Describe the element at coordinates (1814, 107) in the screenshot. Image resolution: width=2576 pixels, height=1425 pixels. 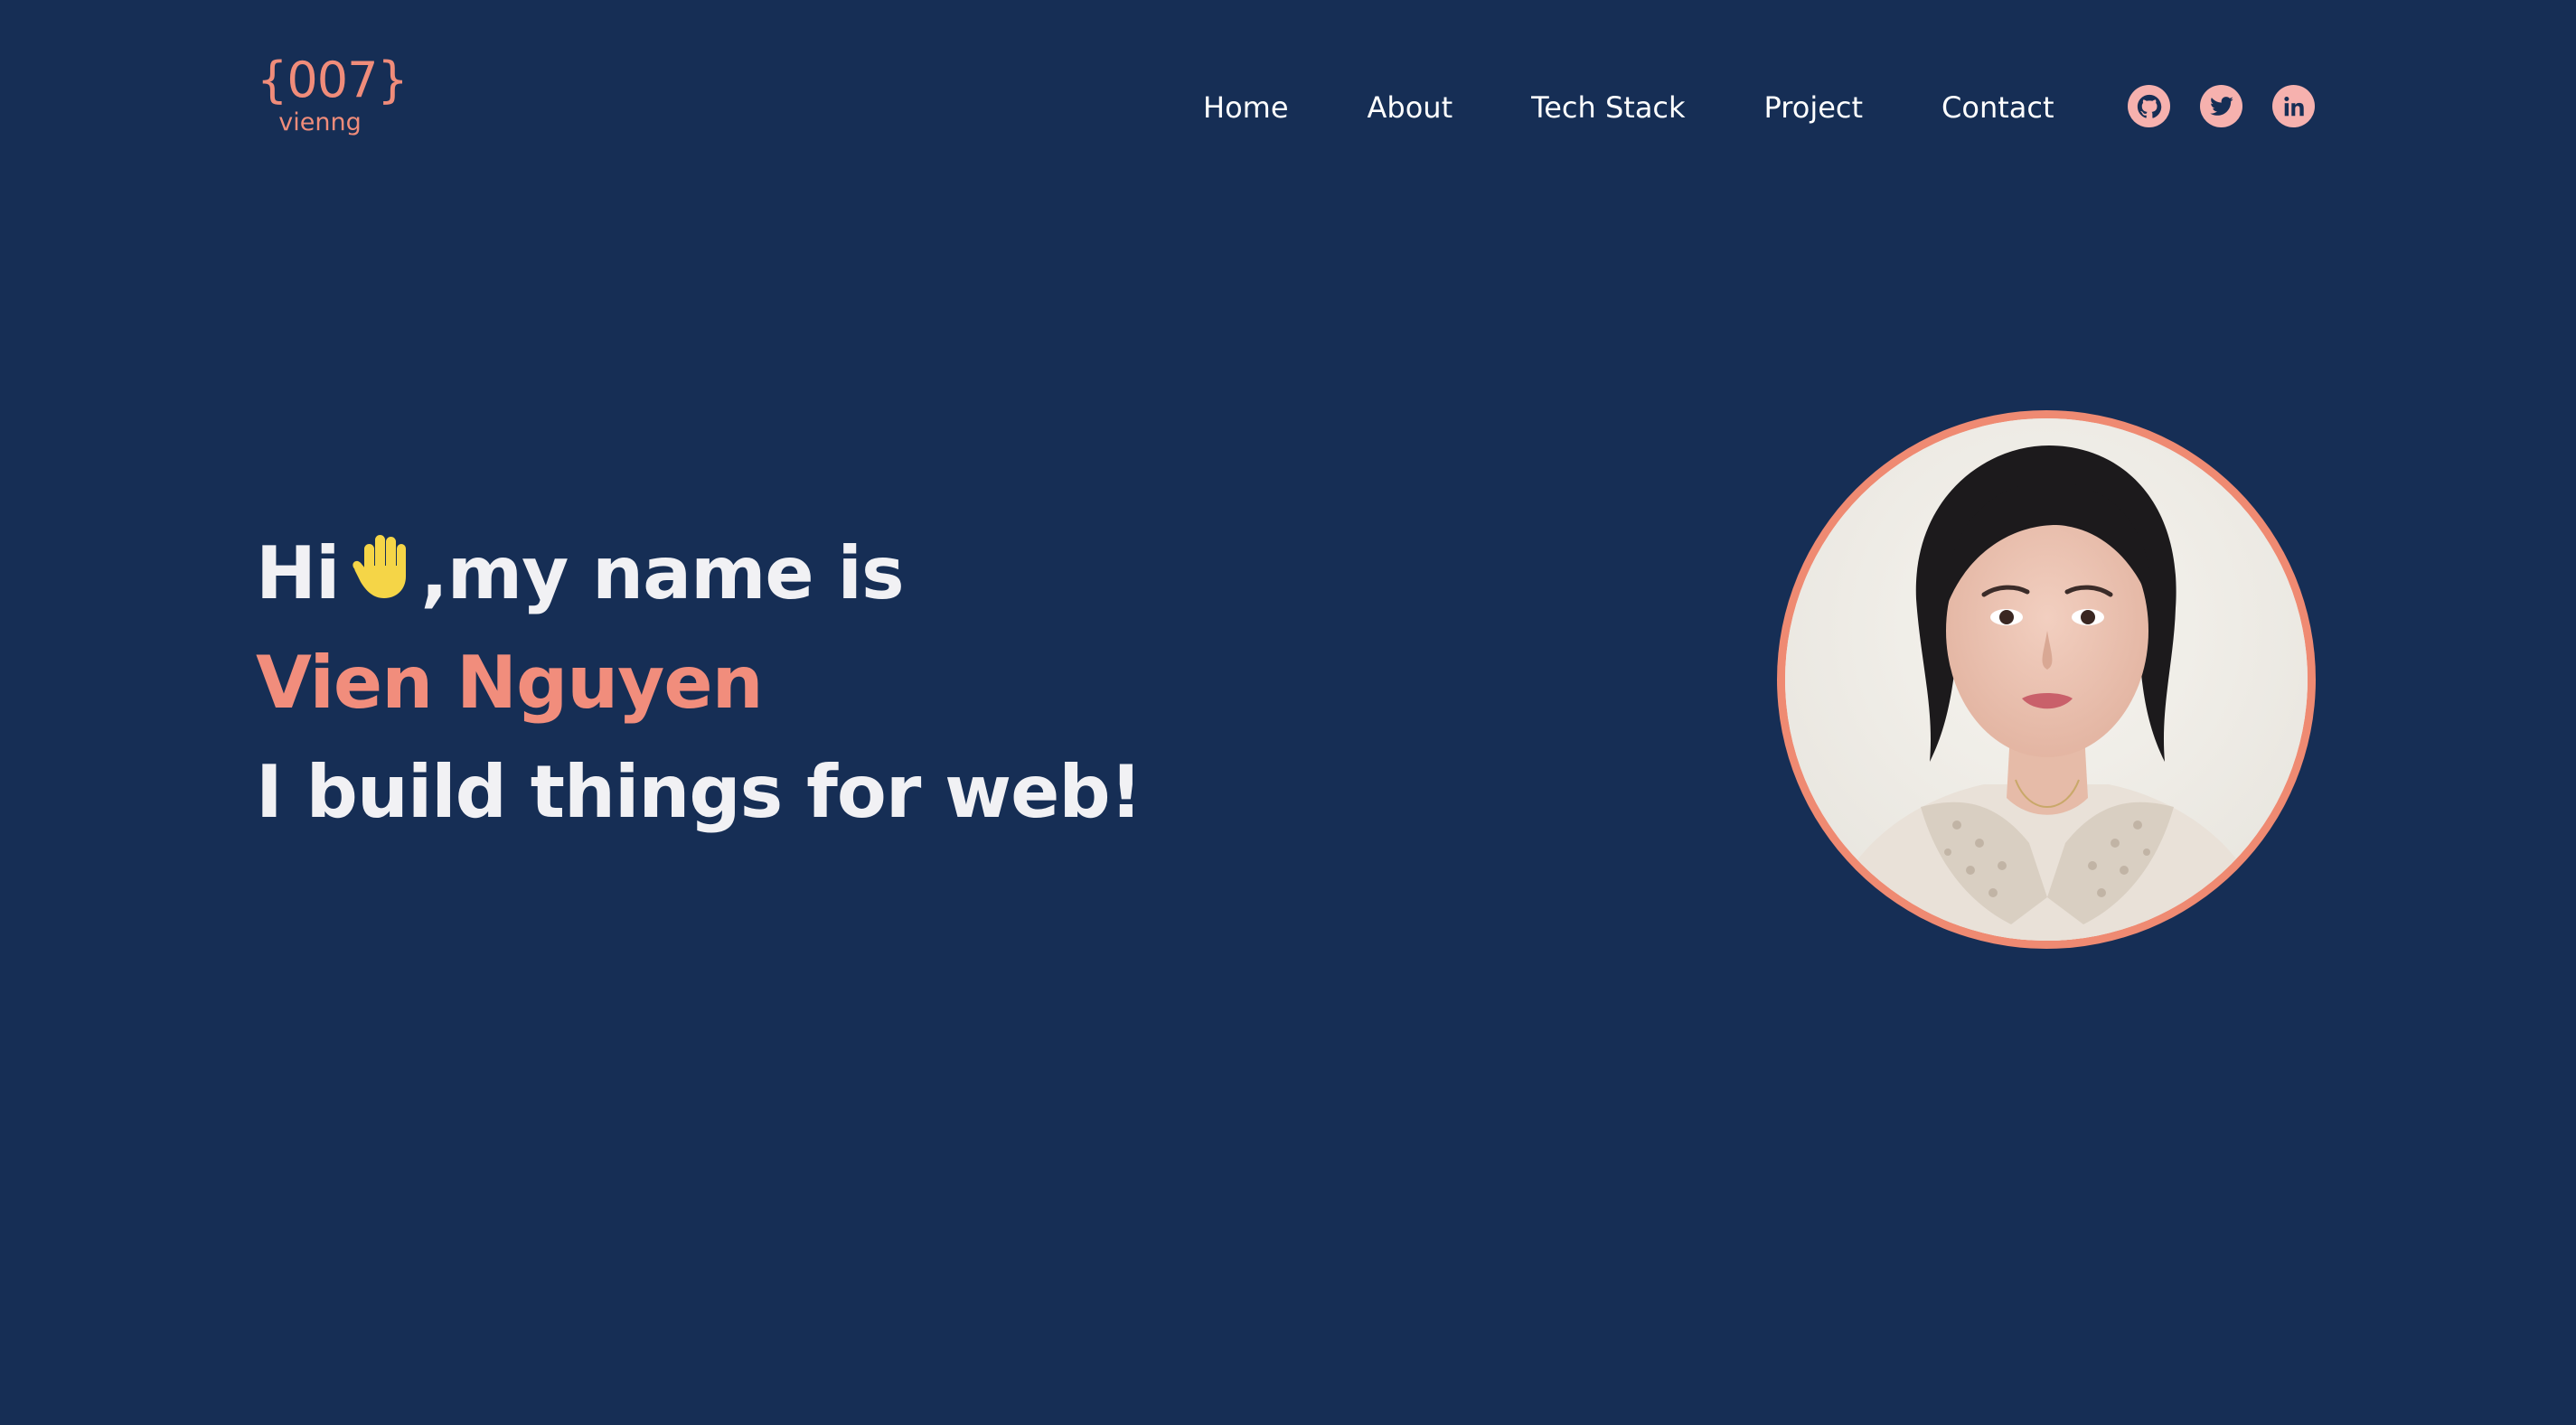
I see `nav-link-project: Project` at that location.